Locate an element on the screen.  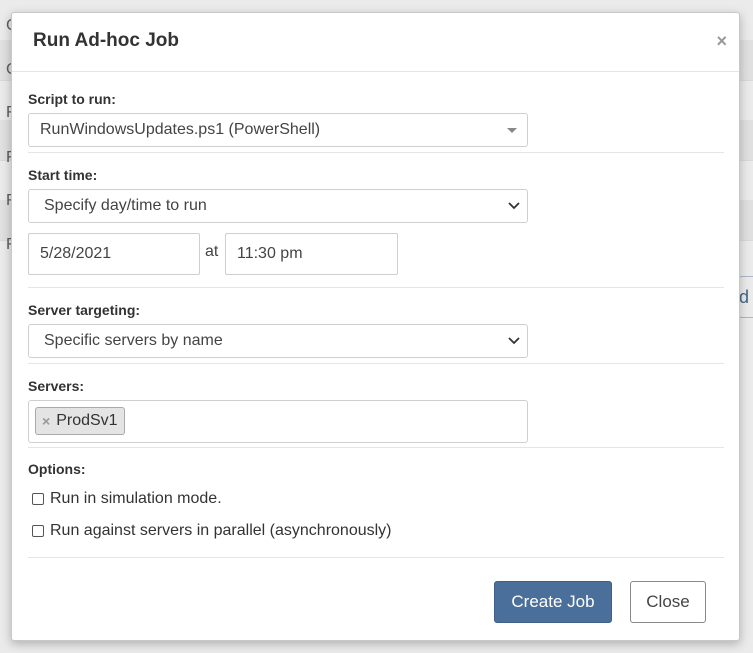
script-select-value: RunWindowsUpdates.ps1 (PowerShell) is located at coordinates (180, 129).